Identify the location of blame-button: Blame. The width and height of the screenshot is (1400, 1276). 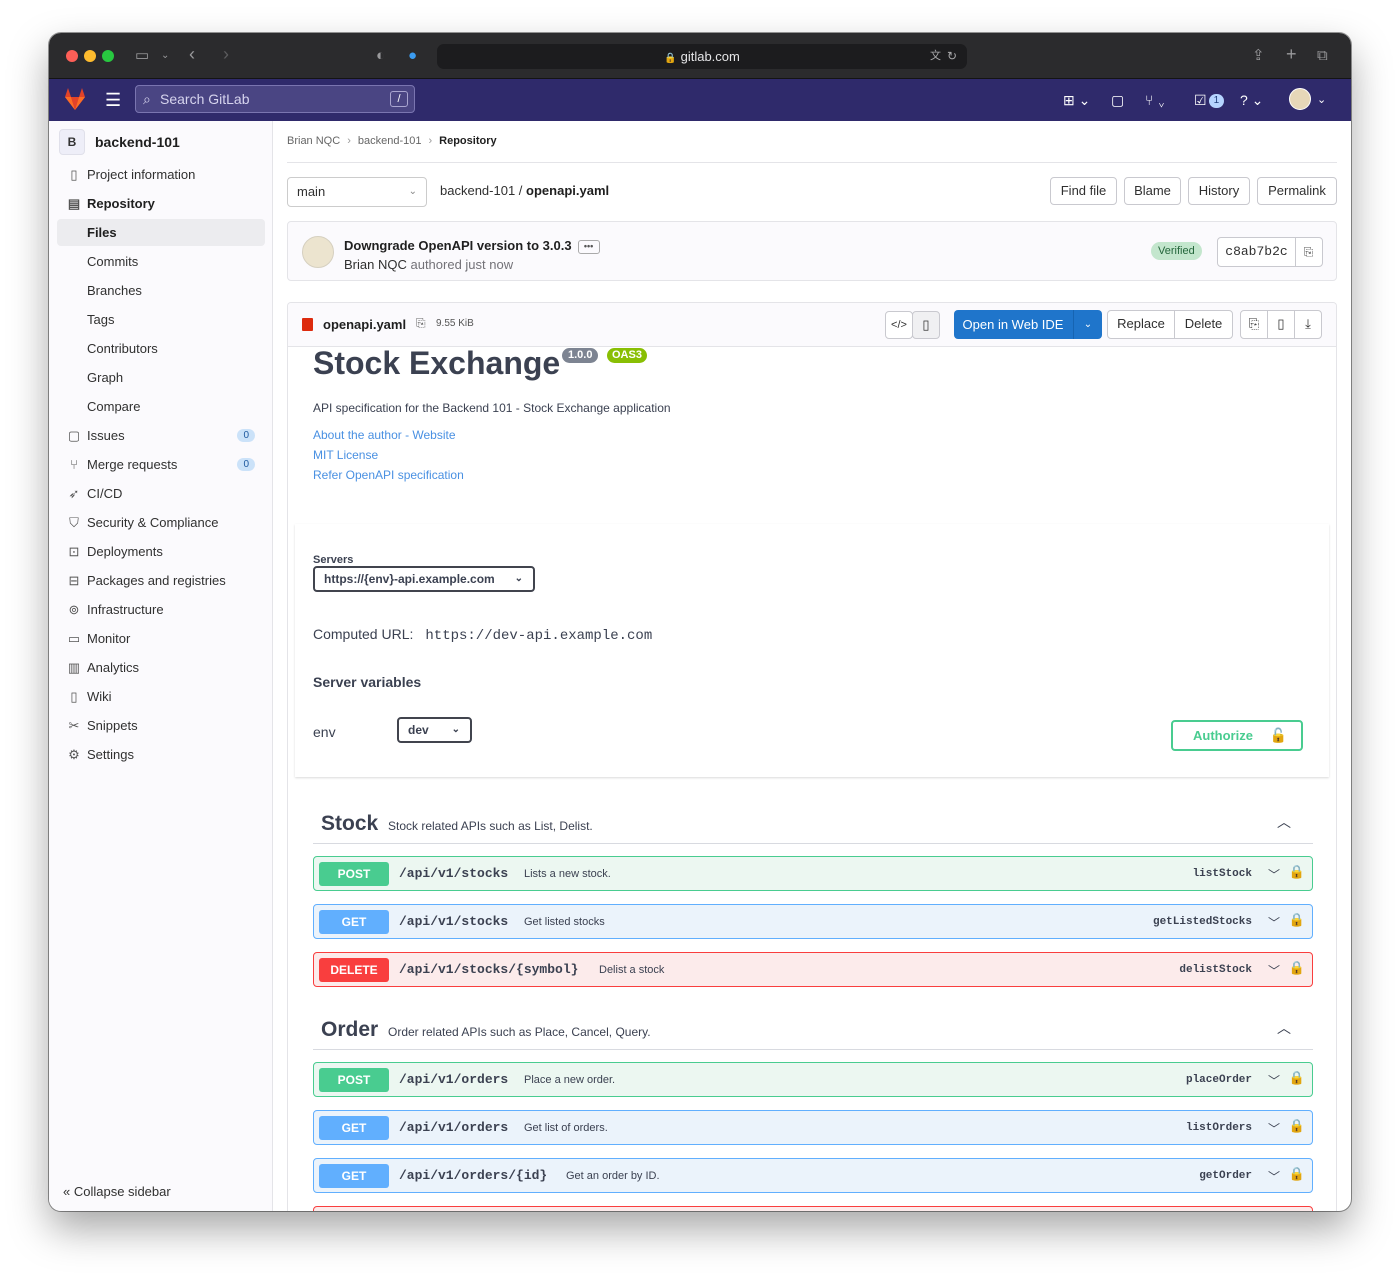
(1152, 191).